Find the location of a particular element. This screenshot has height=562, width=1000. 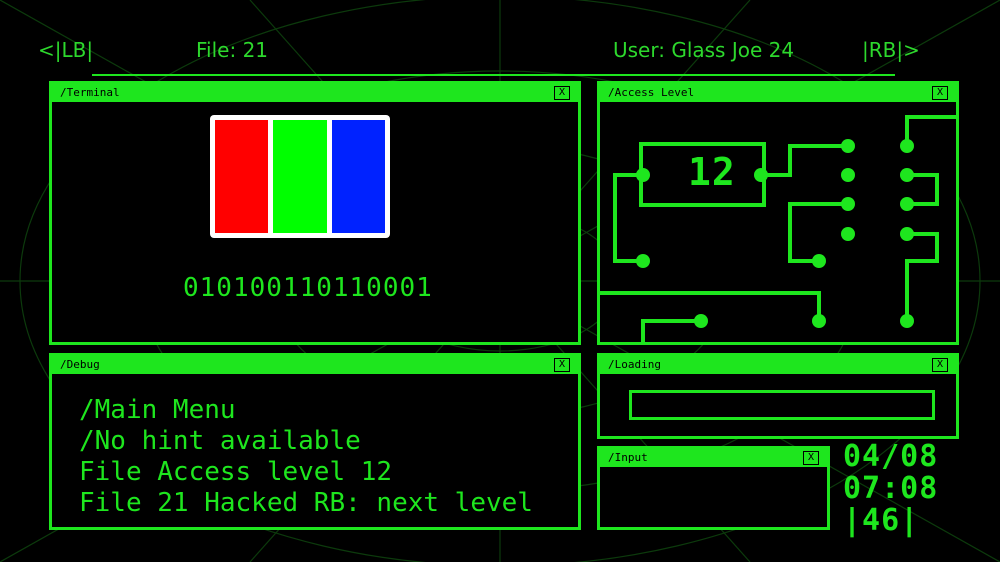

input-field is located at coordinates (713, 497).